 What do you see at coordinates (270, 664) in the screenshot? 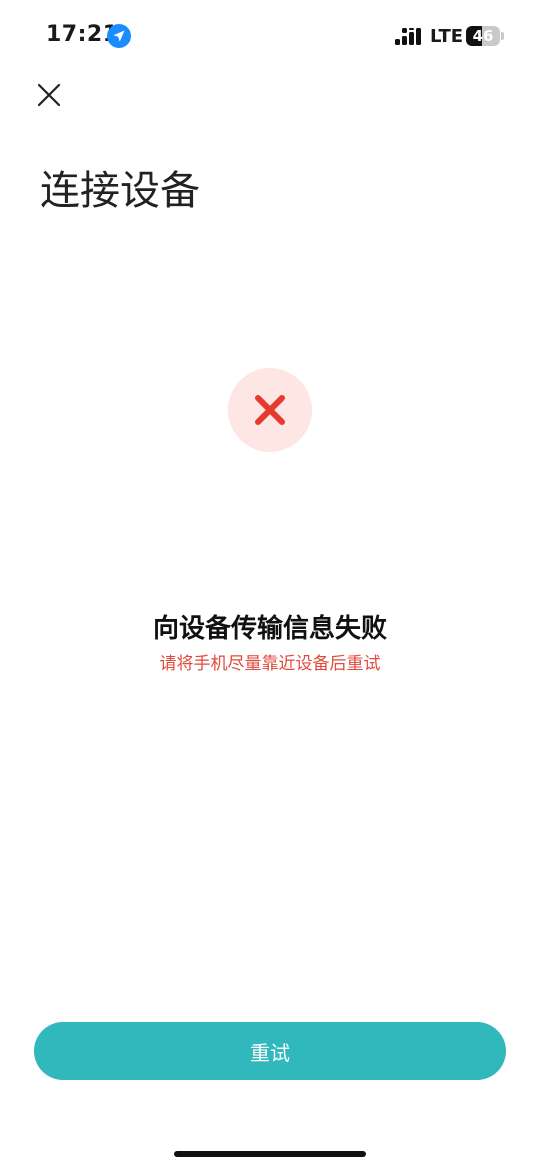
I see `error-hint: 请将手机尽量靠近设备后重试` at bounding box center [270, 664].